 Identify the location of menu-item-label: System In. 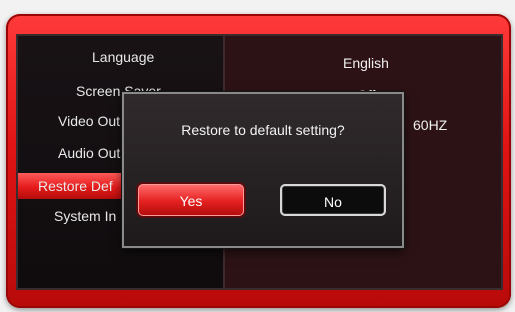
(85, 216).